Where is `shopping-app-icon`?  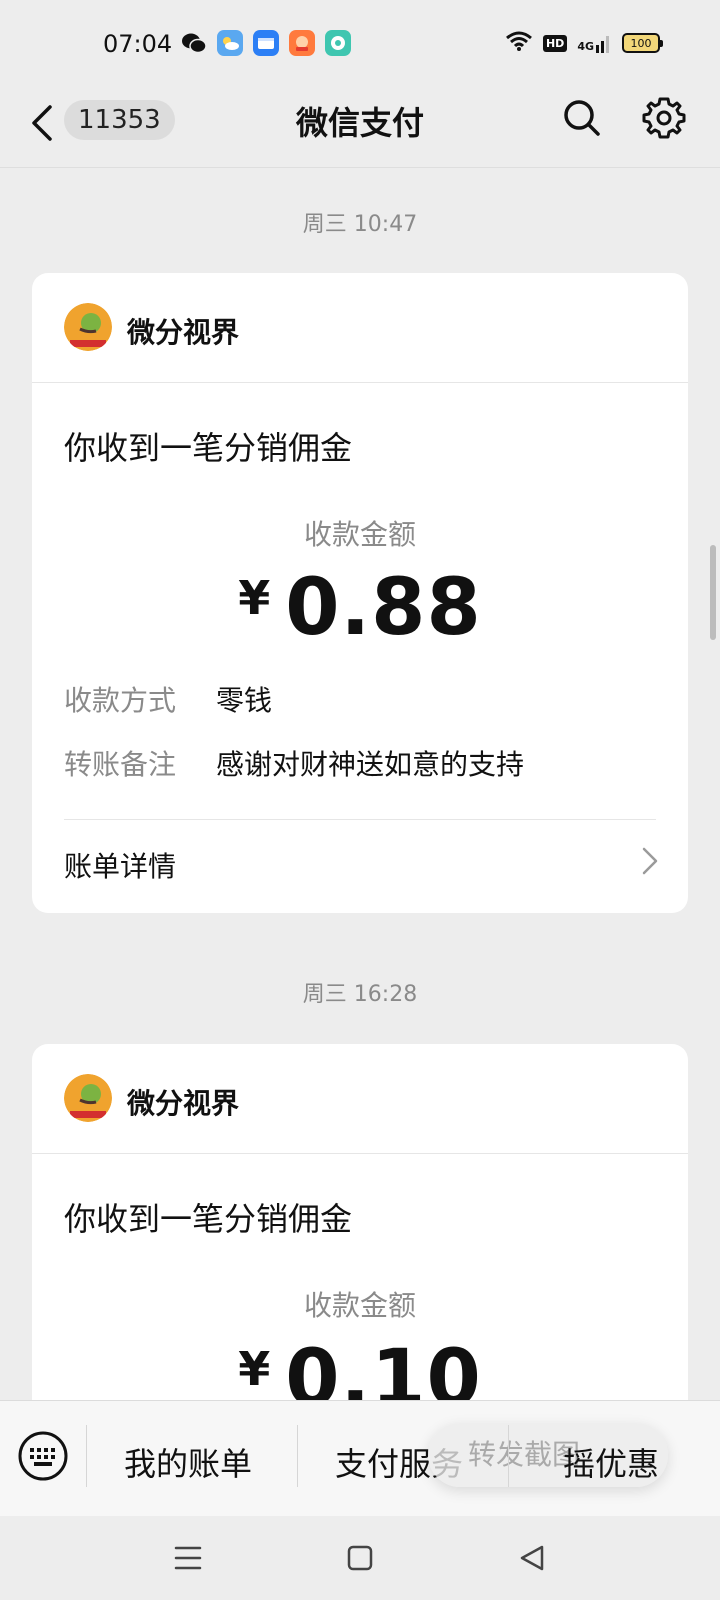
shopping-app-icon is located at coordinates (302, 43).